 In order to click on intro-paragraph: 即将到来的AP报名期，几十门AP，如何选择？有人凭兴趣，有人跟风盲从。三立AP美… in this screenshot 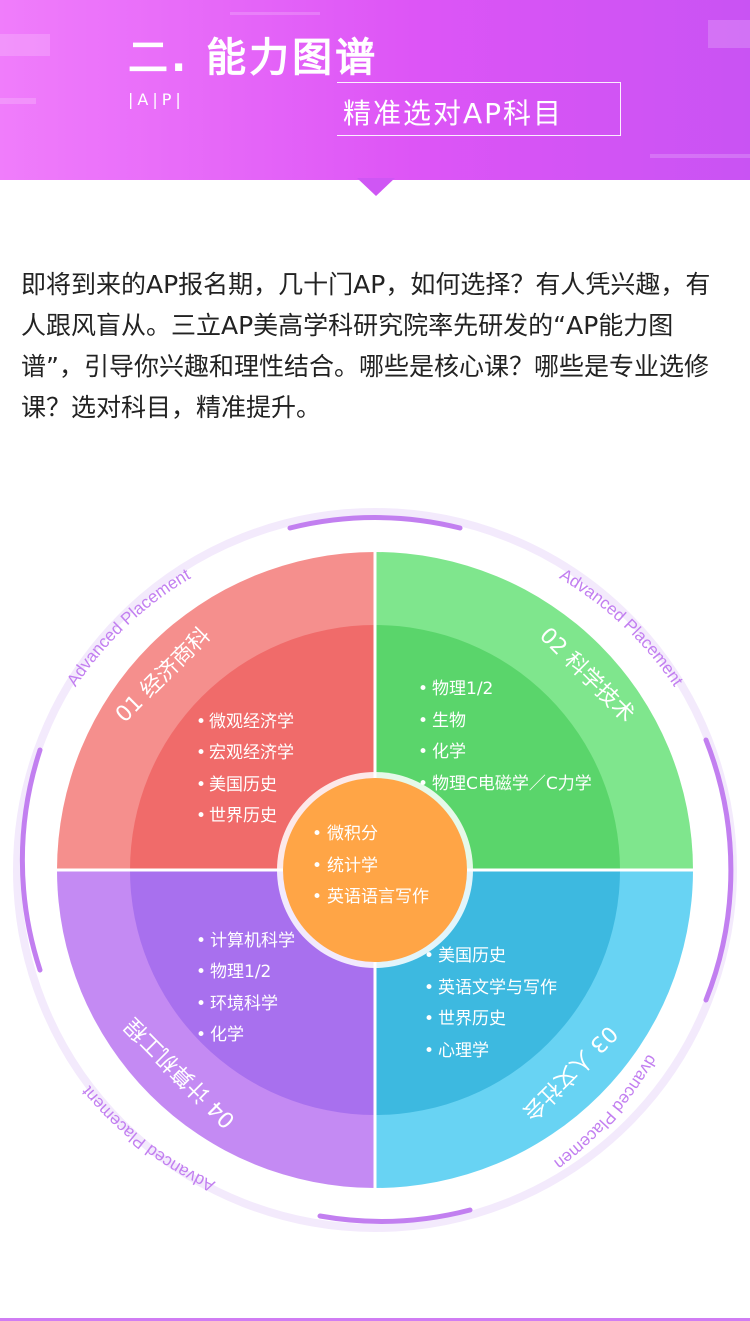, I will do `click(366, 346)`.